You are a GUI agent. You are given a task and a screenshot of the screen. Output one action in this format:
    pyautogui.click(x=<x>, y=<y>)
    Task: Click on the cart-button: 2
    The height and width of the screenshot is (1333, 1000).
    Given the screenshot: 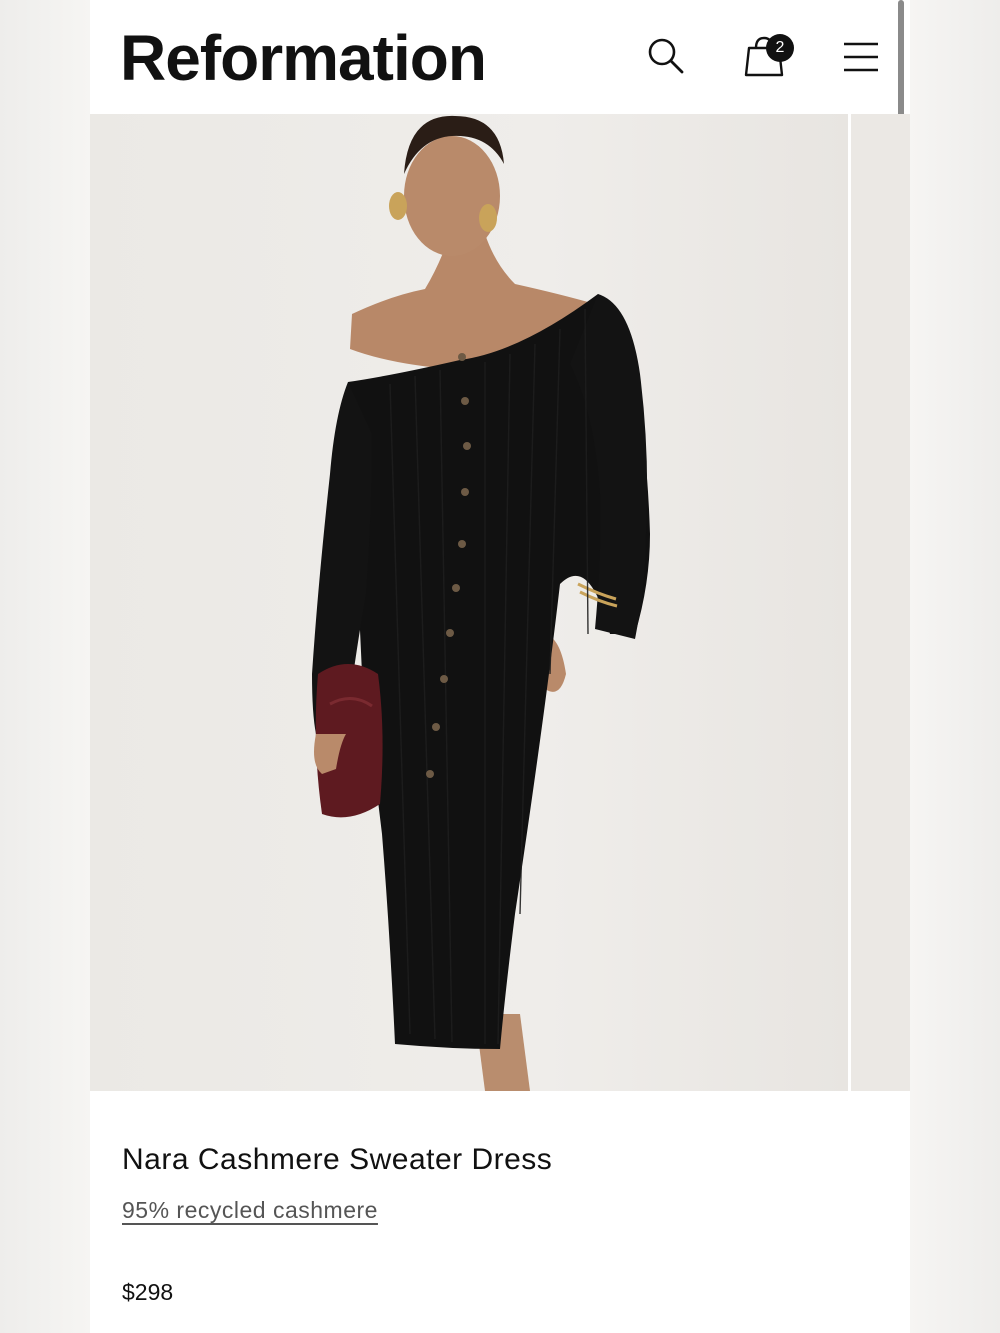 What is the action you would take?
    pyautogui.click(x=767, y=56)
    